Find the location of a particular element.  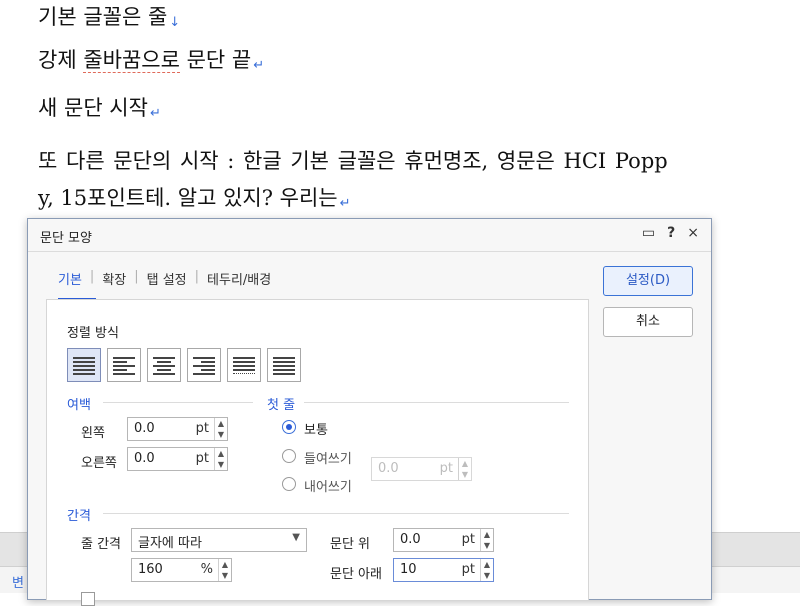

first-line-value: 0.0 is located at coordinates (388, 468).